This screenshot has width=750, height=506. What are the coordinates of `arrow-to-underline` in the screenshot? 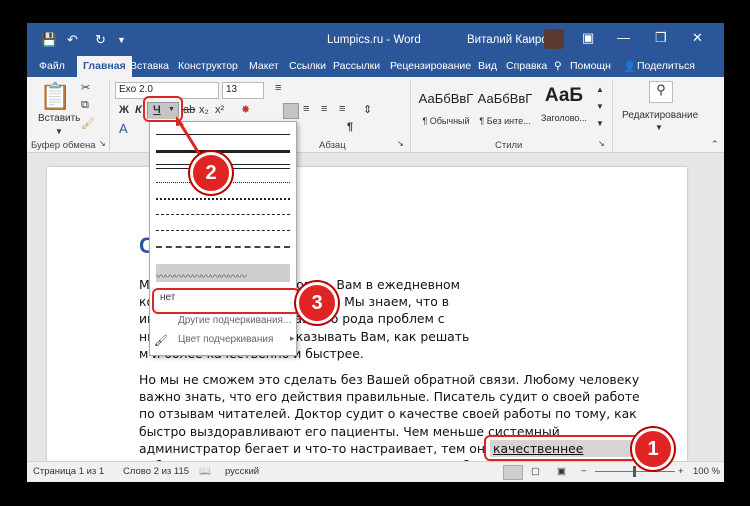 It's located at (190, 139).